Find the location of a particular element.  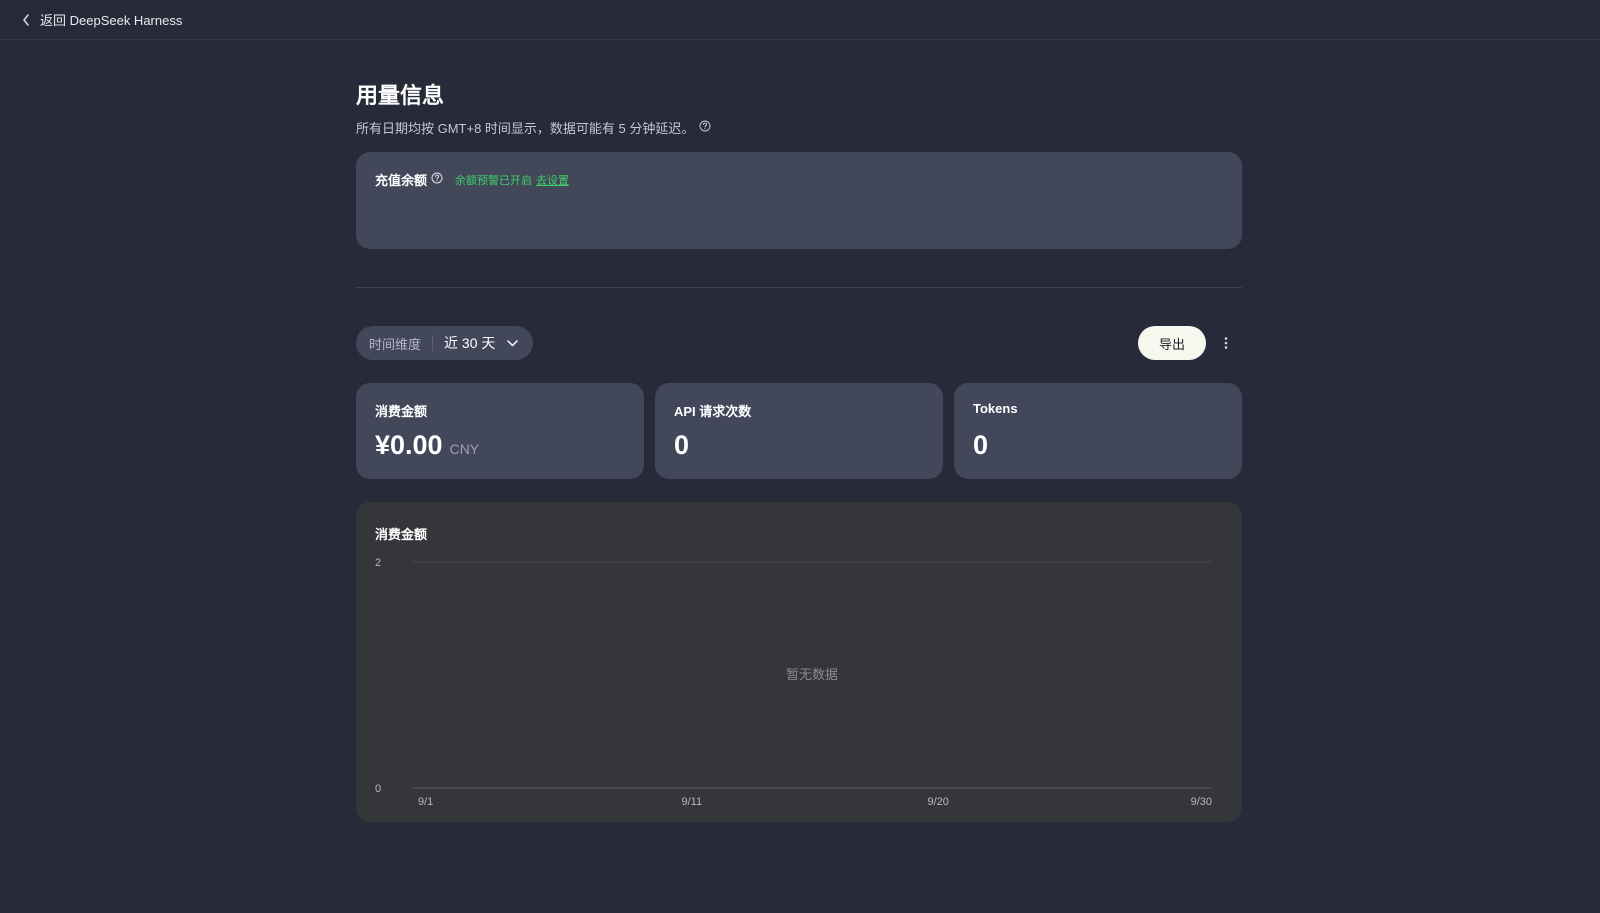

time-range-select: 时间维度 近 30 天 is located at coordinates (444, 343).